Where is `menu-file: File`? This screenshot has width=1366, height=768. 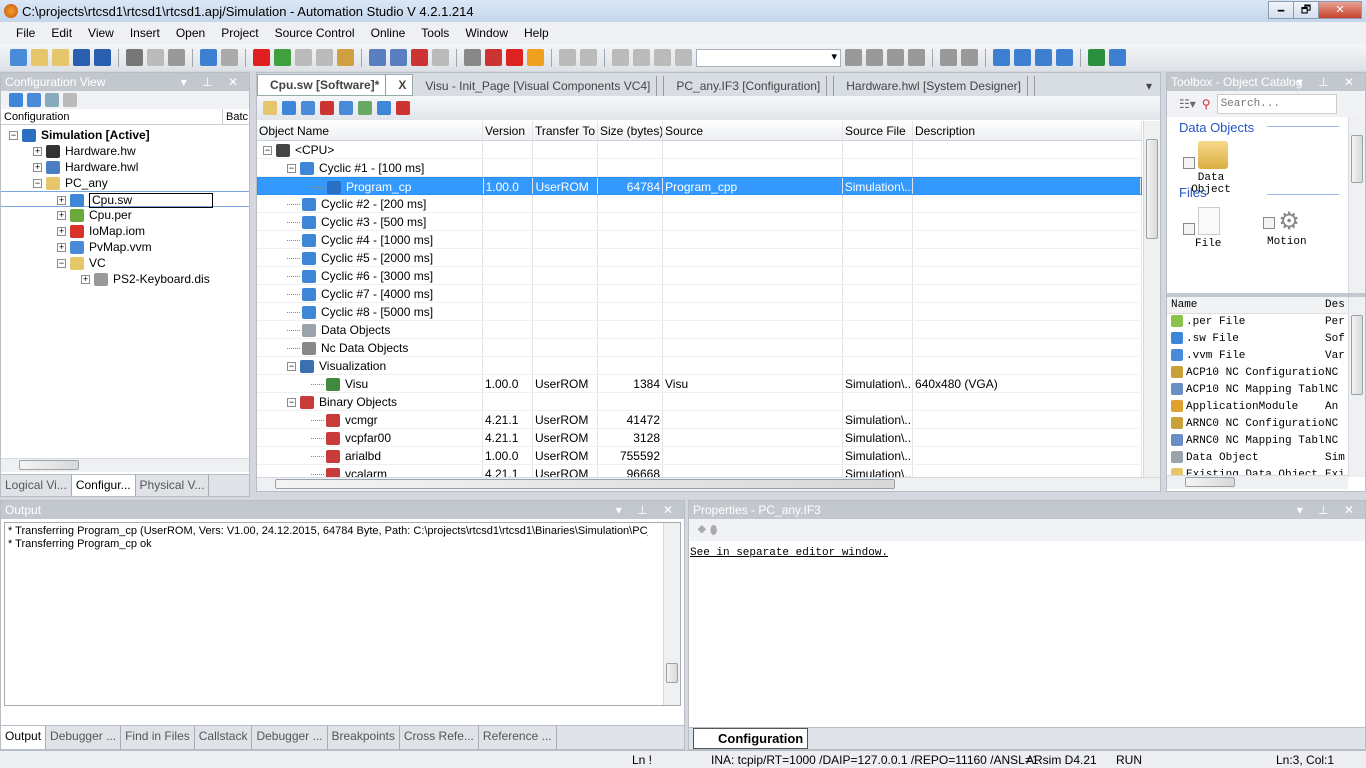 menu-file: File is located at coordinates (25, 33).